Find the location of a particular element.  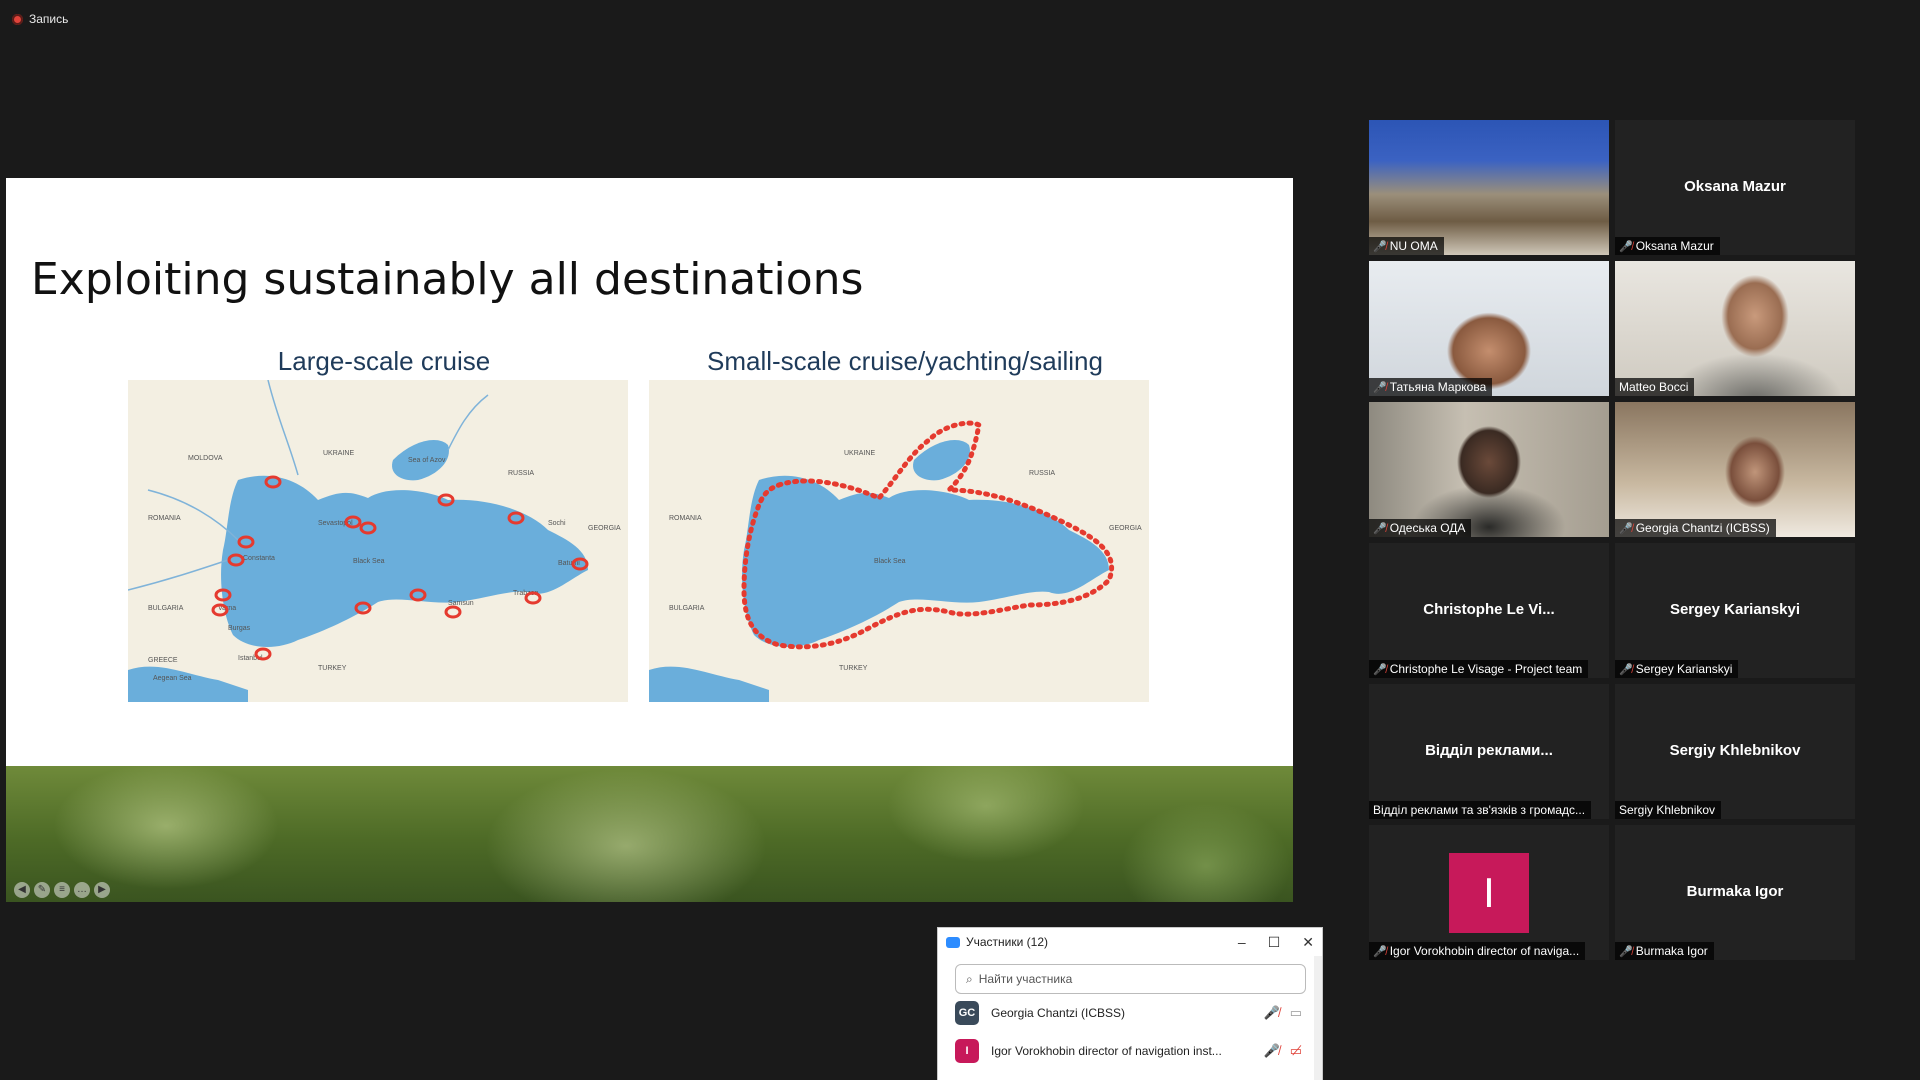

label-russia: RUSSIA is located at coordinates (521, 473).